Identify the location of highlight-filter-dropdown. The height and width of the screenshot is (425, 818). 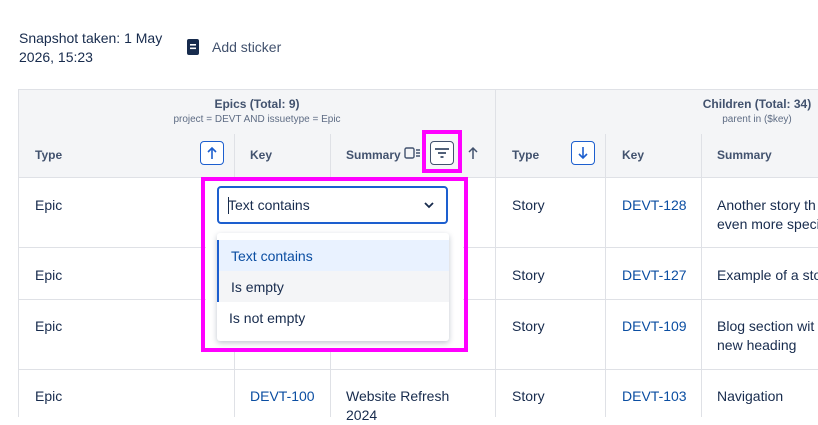
(334, 264).